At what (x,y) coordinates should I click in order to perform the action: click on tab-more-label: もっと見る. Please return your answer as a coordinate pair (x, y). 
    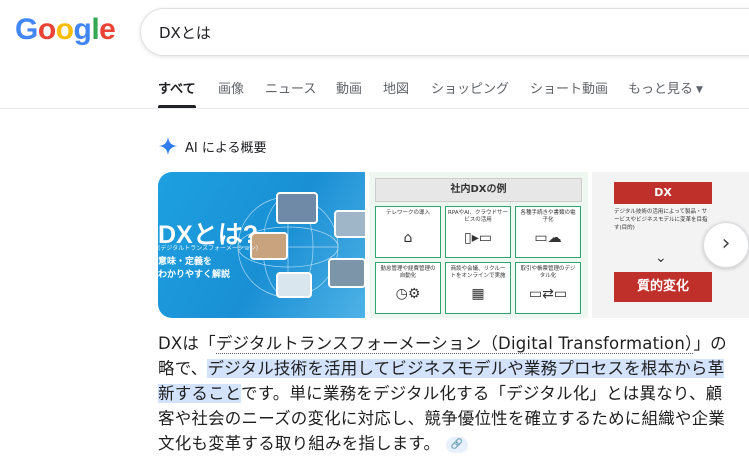
    Looking at the image, I should click on (661, 89).